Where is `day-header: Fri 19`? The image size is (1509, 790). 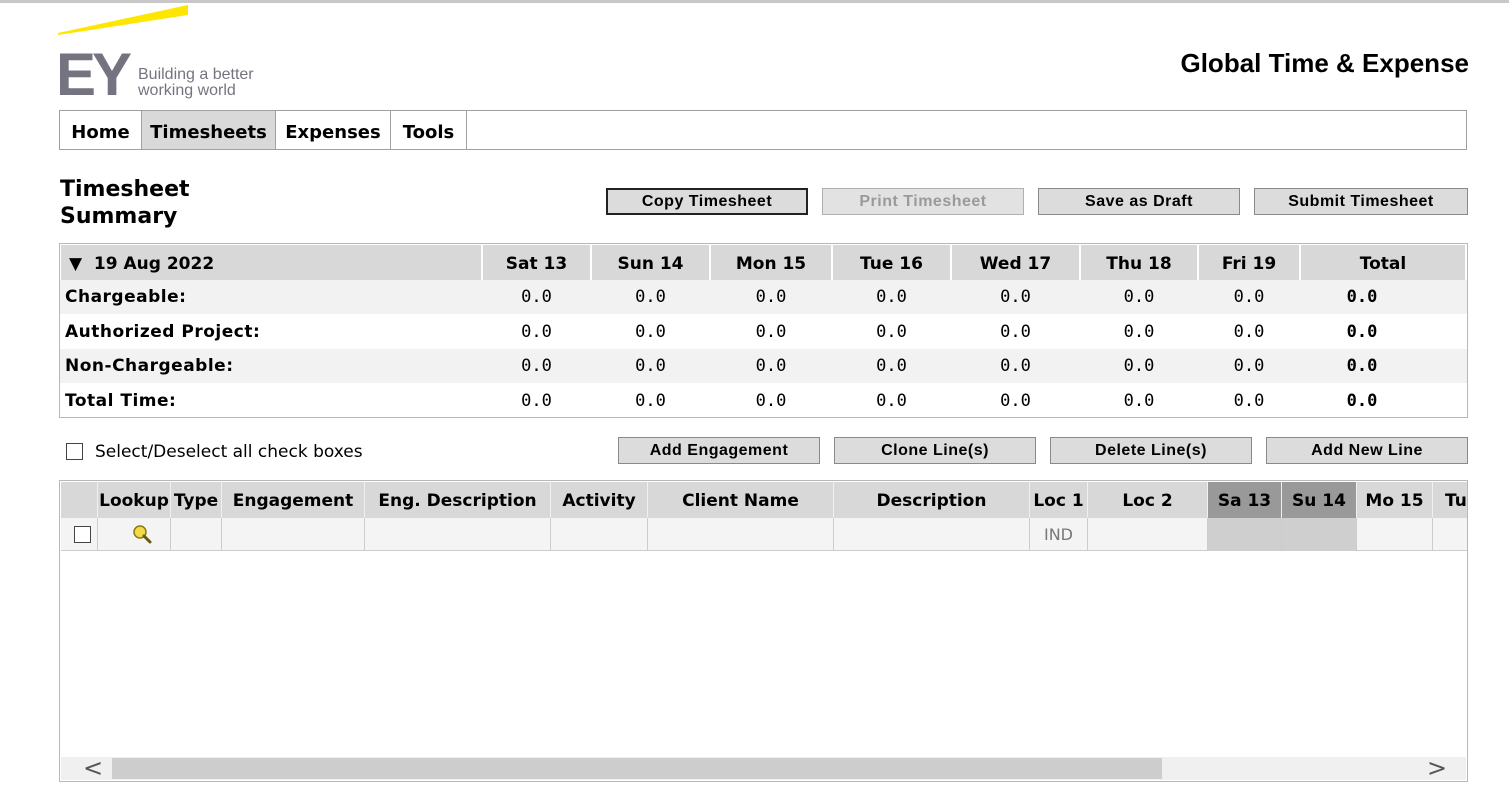 day-header: Fri 19 is located at coordinates (1249, 262).